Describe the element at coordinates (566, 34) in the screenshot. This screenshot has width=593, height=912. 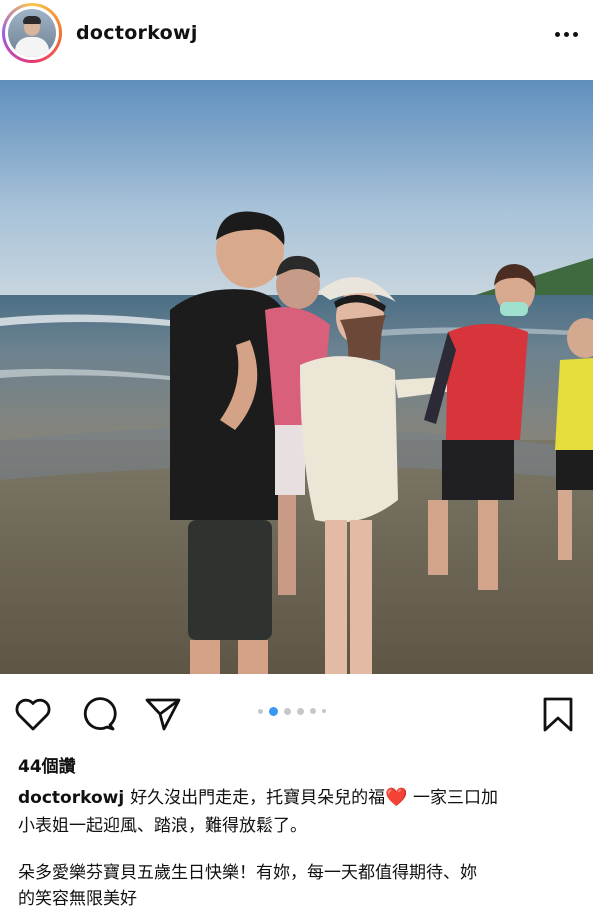
I see `more-options-icon` at that location.